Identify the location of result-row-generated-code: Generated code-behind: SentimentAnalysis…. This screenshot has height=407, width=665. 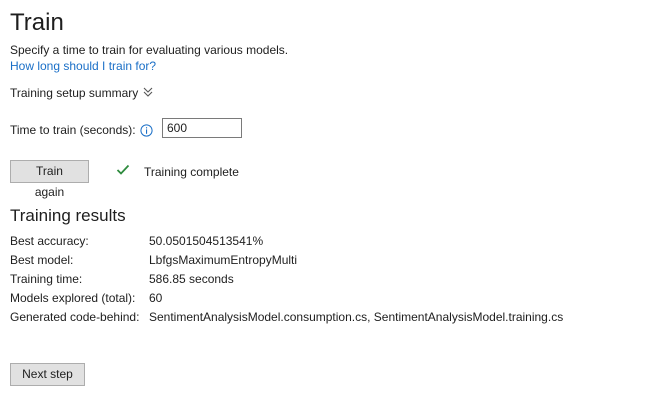
(286, 316).